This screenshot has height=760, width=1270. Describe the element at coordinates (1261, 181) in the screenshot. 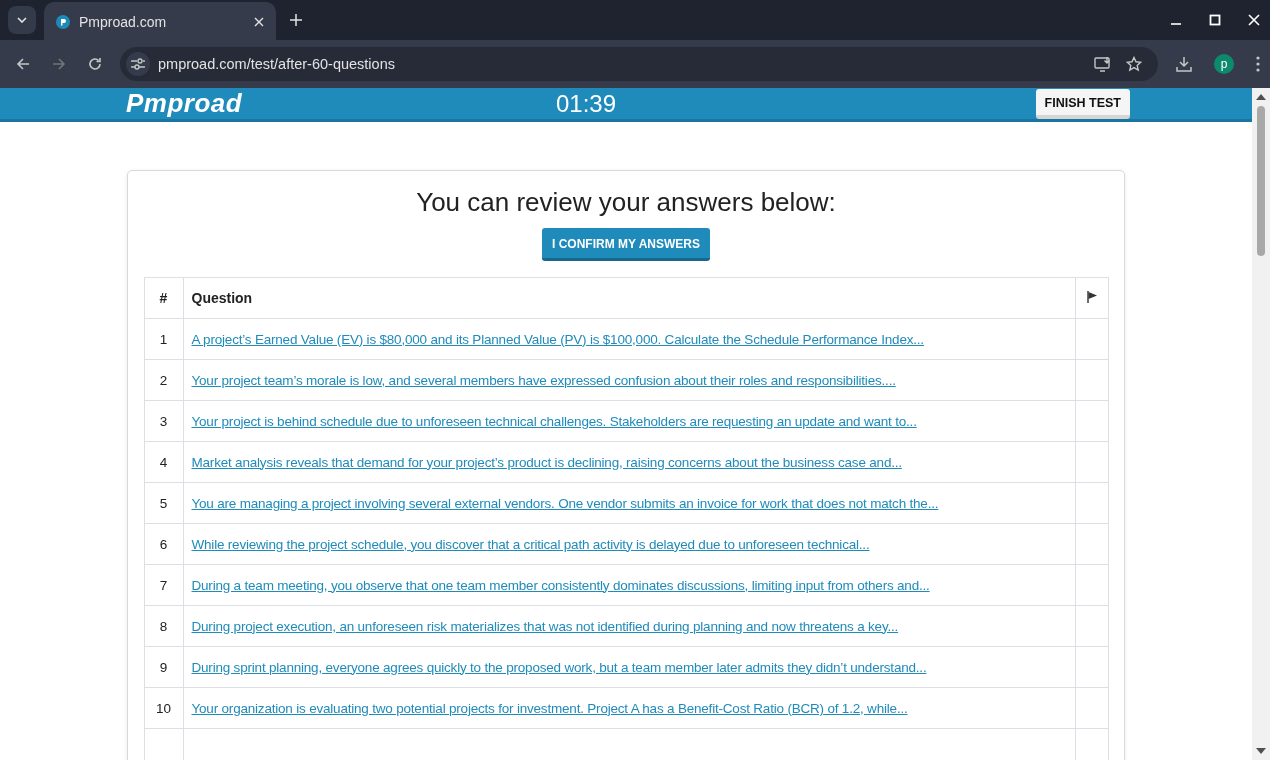

I see `scrollbar-thumb` at that location.